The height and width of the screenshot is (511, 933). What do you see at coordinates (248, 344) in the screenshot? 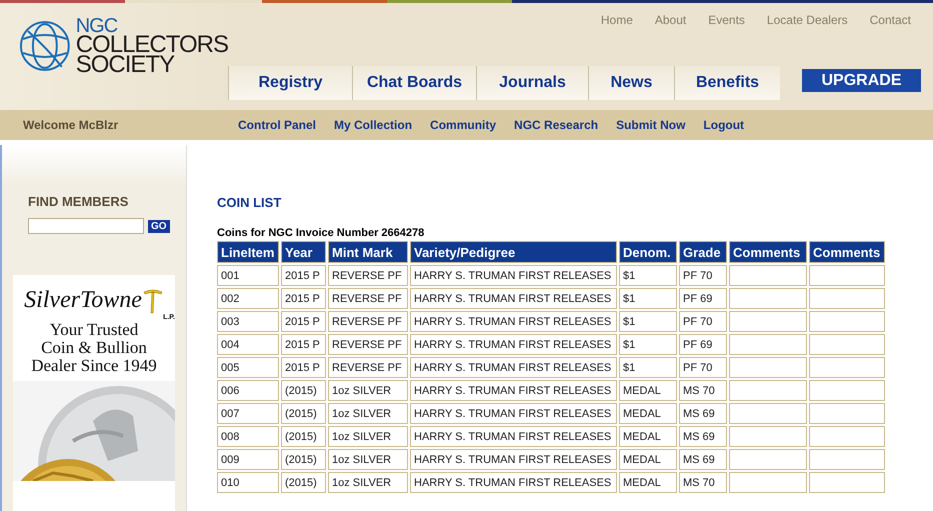
I see `table-cell: 004` at bounding box center [248, 344].